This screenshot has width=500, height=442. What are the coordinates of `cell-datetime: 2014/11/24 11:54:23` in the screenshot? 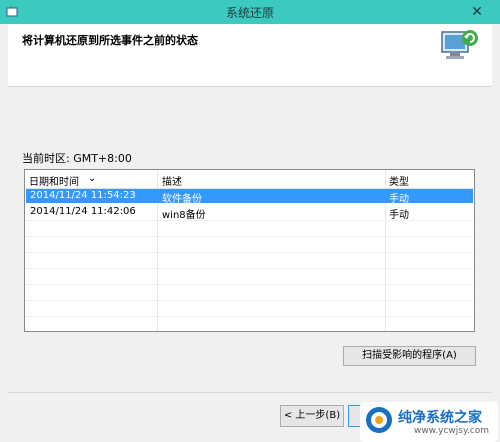 It's located at (83, 195).